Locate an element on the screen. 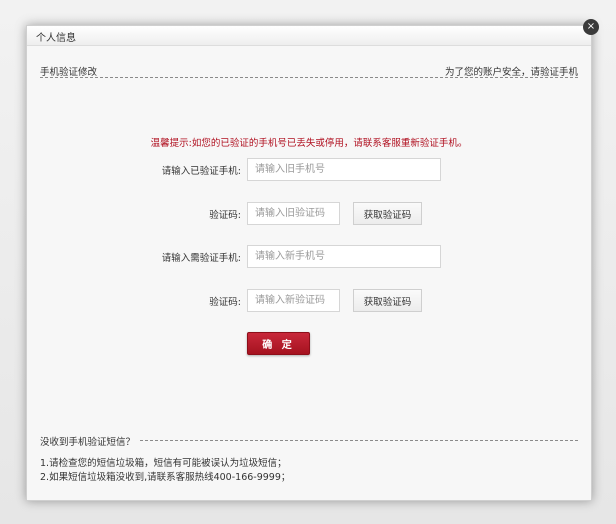 The height and width of the screenshot is (524, 616). section-header: 手机验证修改 为了您的账户安全，请验证手机 is located at coordinates (309, 71).